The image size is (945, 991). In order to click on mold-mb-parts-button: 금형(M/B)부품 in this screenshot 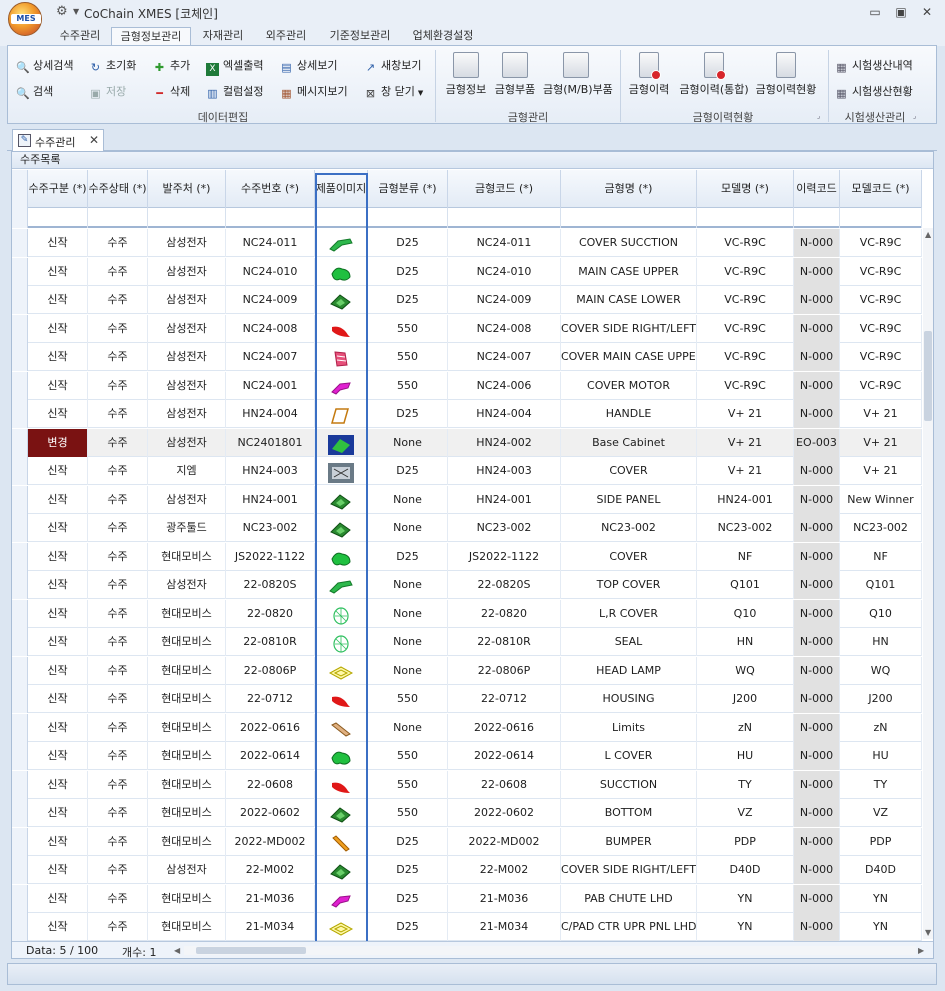, I will do `click(578, 74)`.